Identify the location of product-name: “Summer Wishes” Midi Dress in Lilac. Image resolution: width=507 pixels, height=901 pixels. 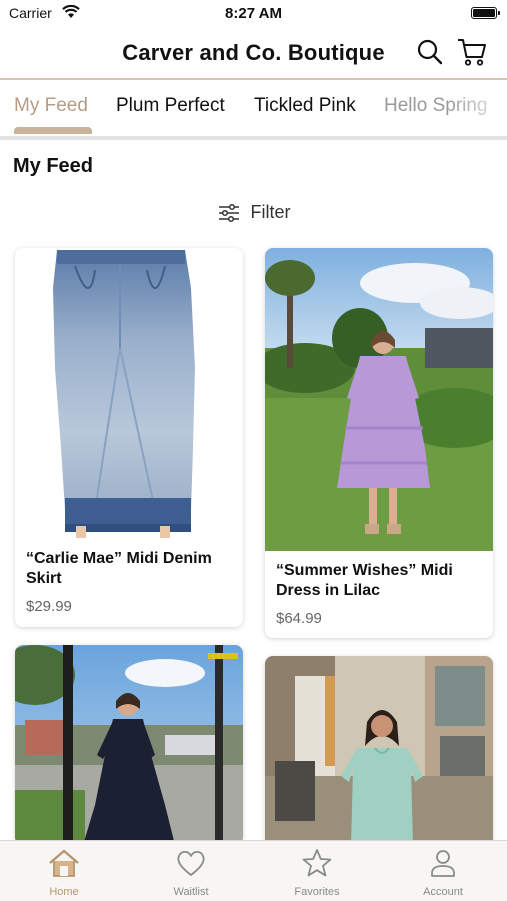
(364, 580).